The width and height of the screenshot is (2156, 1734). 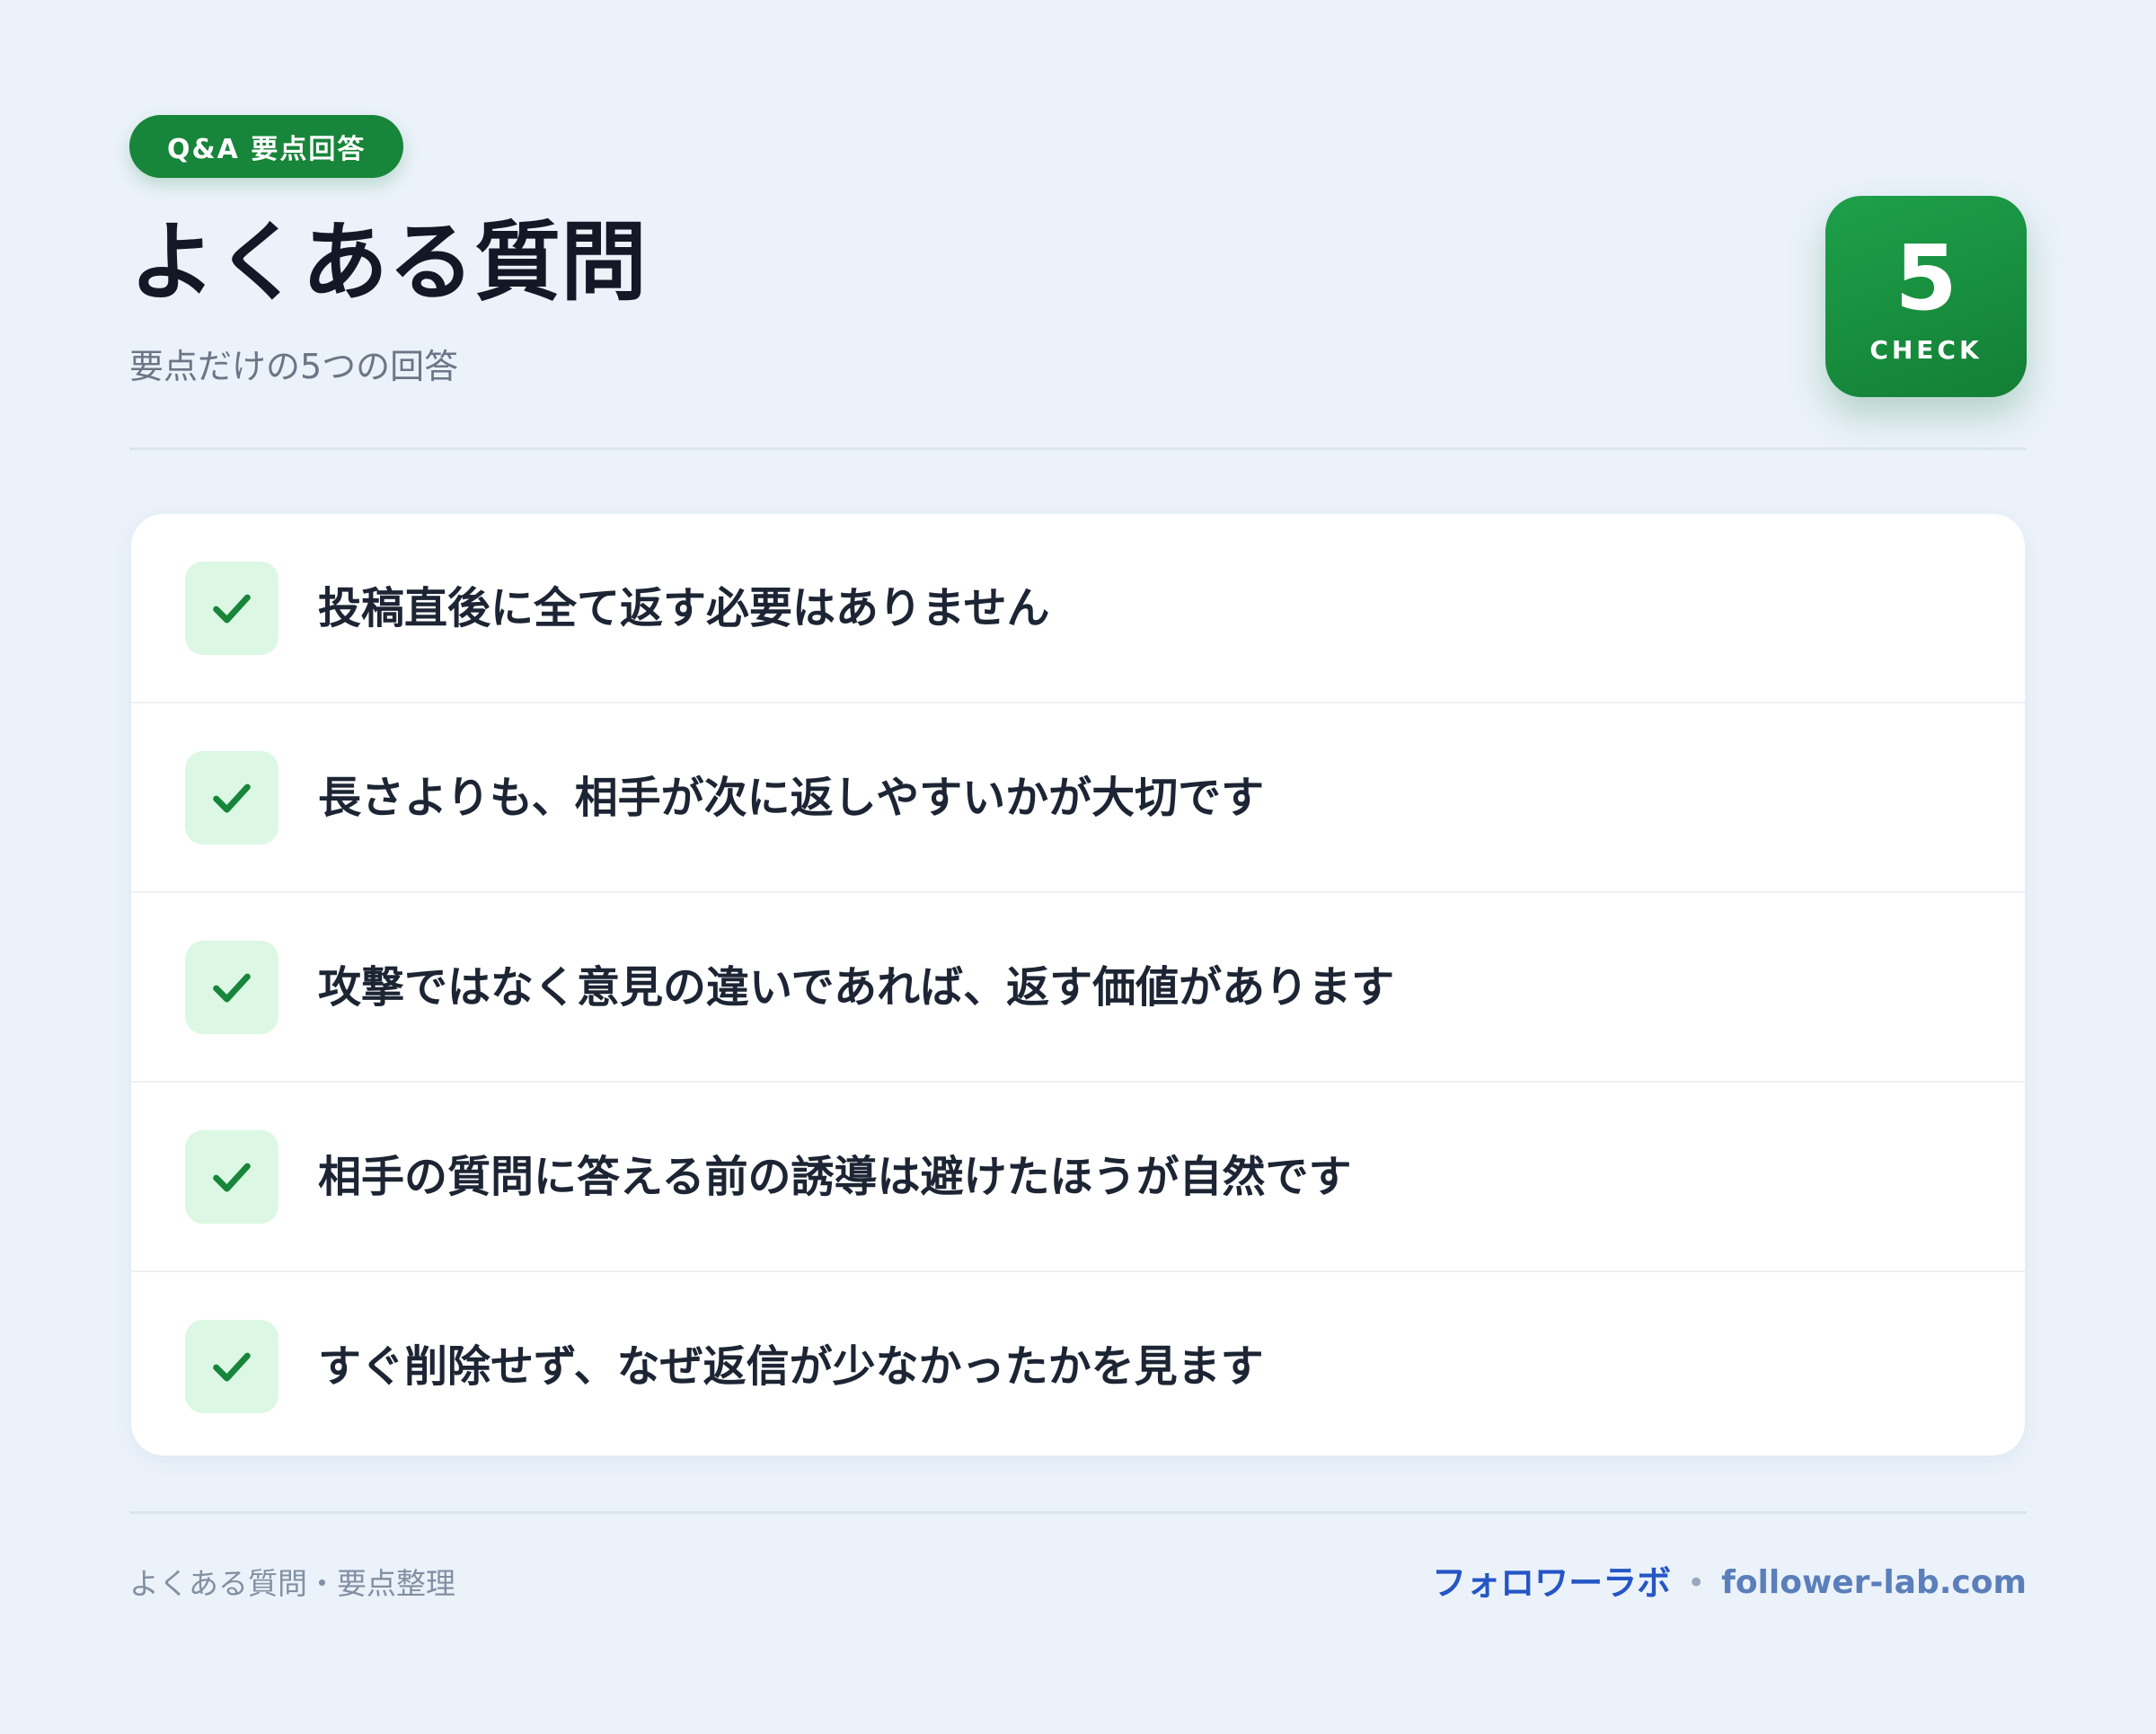 I want to click on list-item: 相手の質問に答える前の誘導は避けたほうが自然です, so click(x=1078, y=1177).